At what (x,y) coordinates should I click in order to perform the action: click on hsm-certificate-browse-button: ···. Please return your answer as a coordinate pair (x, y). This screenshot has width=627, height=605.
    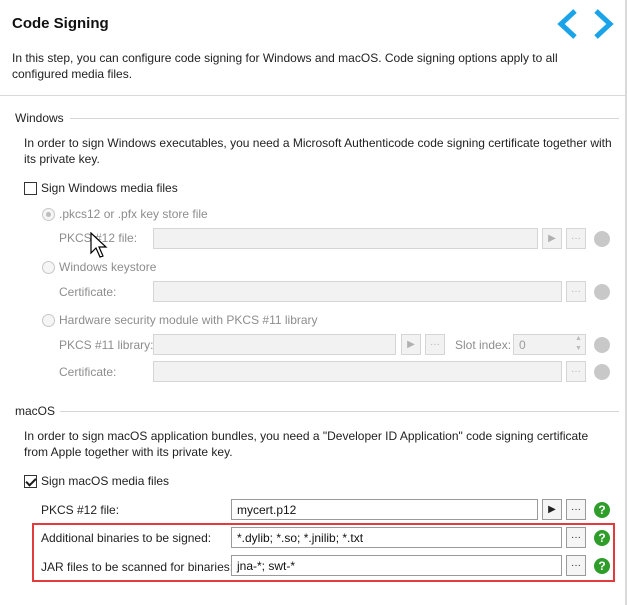
    Looking at the image, I should click on (576, 371).